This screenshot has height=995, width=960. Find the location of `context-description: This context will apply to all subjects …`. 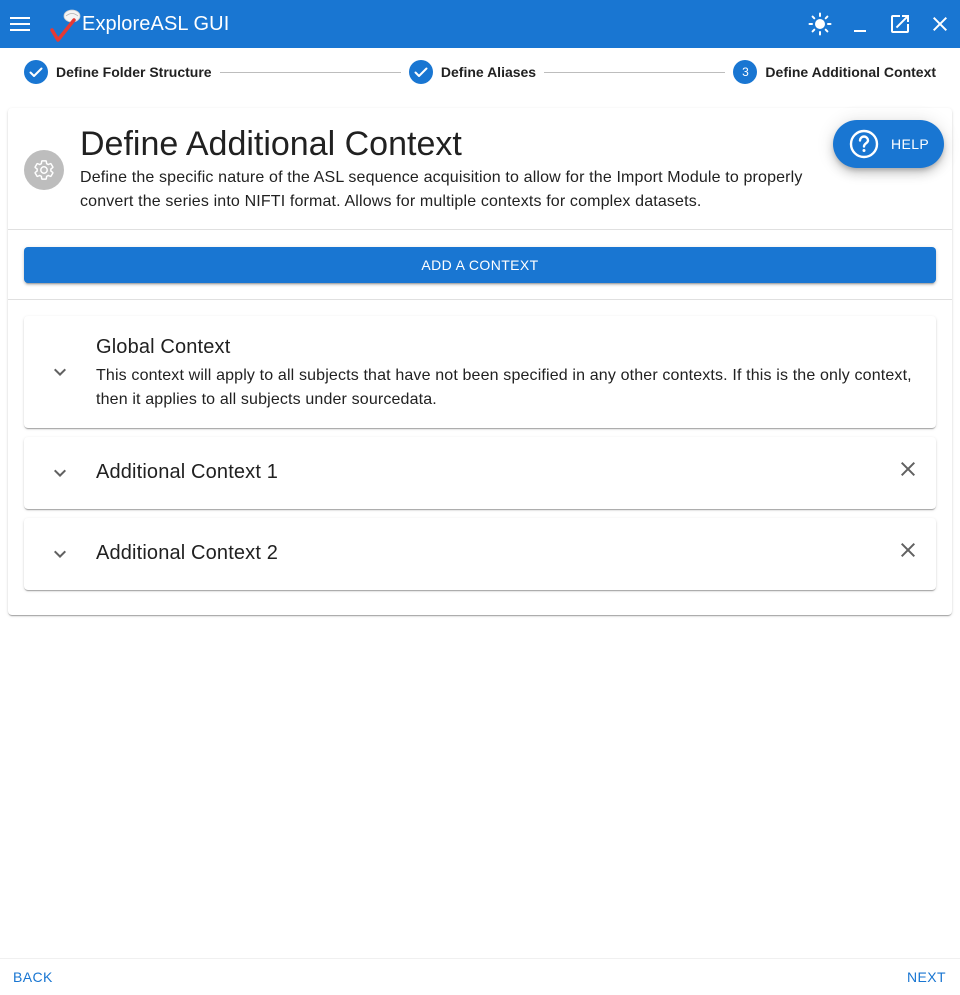

context-description: This context will apply to all subjects … is located at coordinates (504, 387).